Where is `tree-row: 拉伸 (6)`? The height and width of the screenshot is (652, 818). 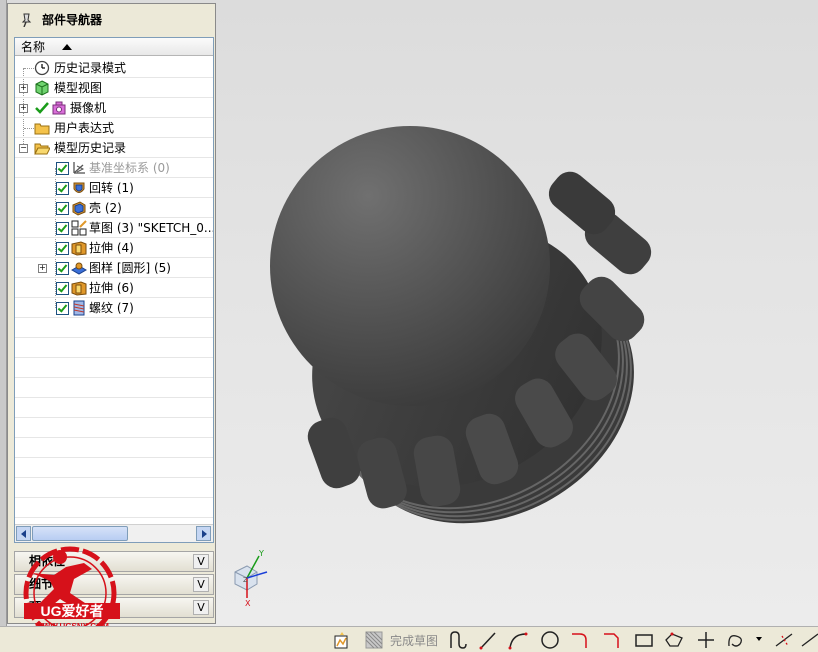 tree-row: 拉伸 (6) is located at coordinates (114, 288).